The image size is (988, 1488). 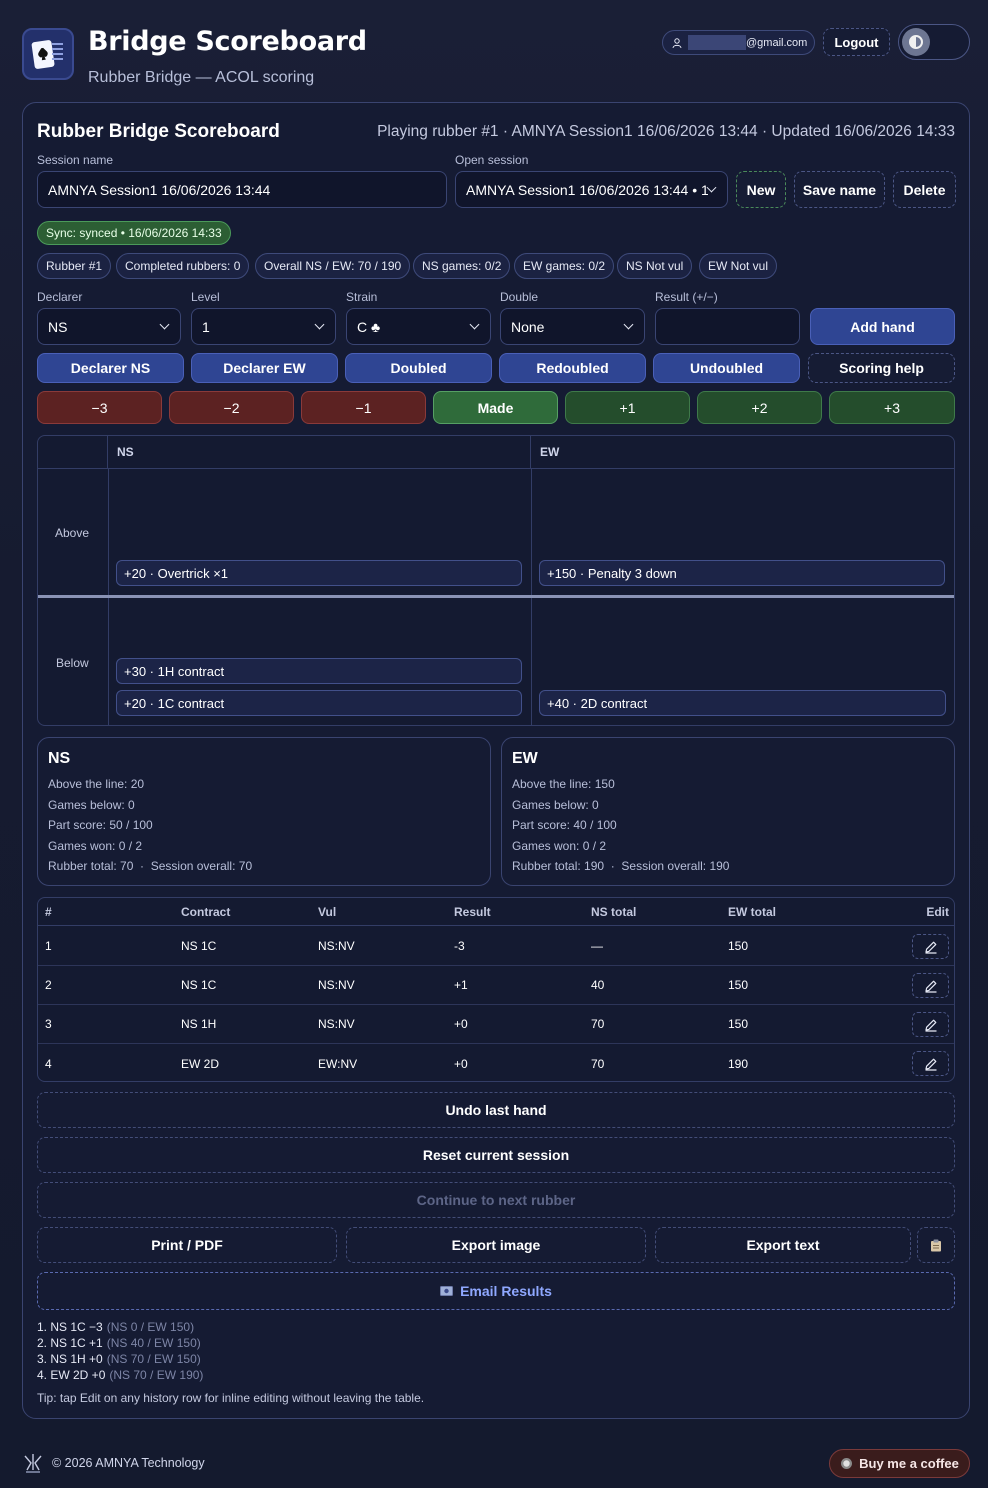 What do you see at coordinates (418, 368) in the screenshot?
I see `doubled-button: Doubled` at bounding box center [418, 368].